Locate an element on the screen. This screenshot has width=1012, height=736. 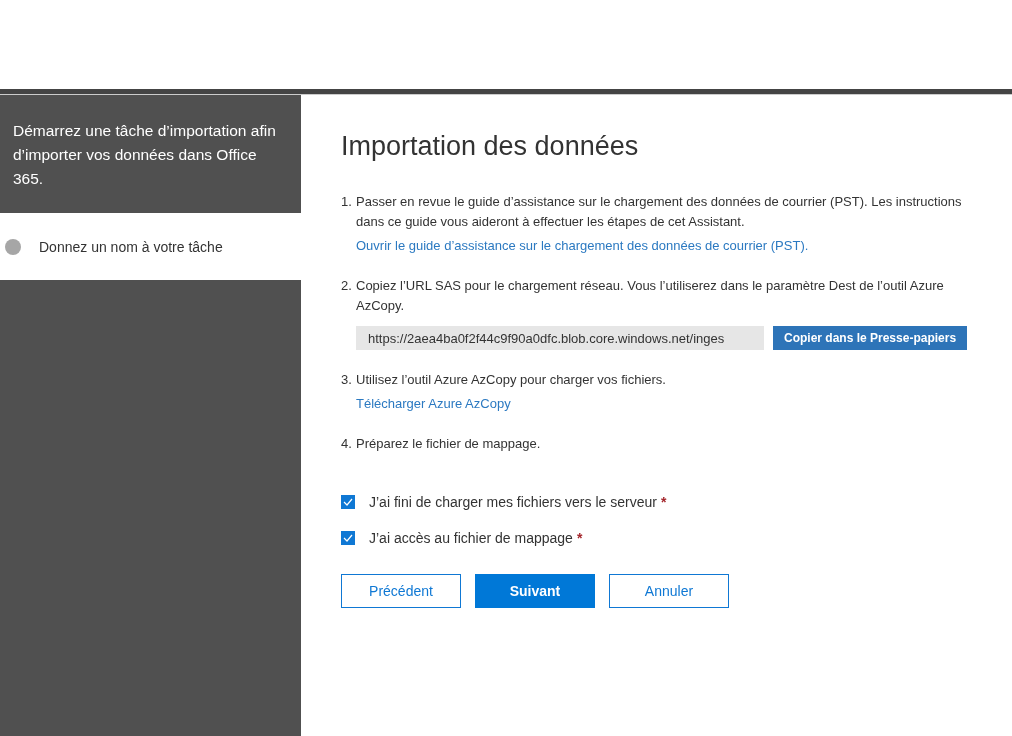
step-dot-icon is located at coordinates (13, 246).